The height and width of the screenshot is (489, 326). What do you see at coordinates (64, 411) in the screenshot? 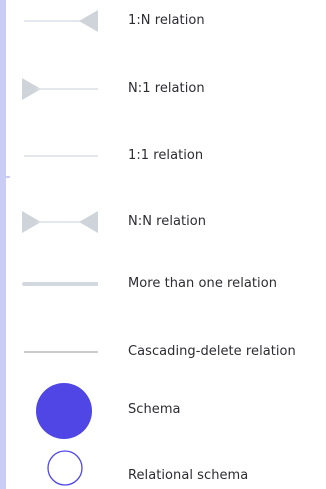
I see `filled-circle-icon` at bounding box center [64, 411].